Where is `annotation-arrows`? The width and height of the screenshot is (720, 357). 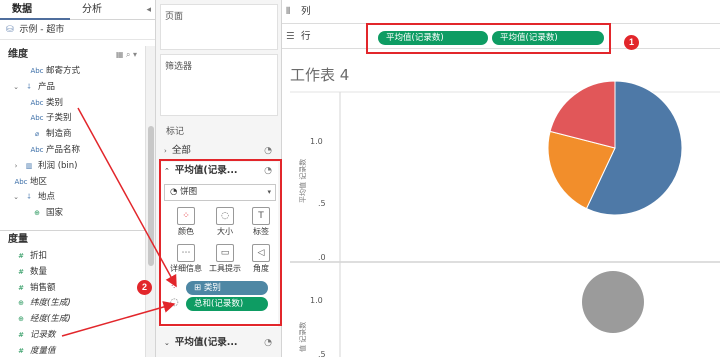 annotation-arrows is located at coordinates (119, 222).